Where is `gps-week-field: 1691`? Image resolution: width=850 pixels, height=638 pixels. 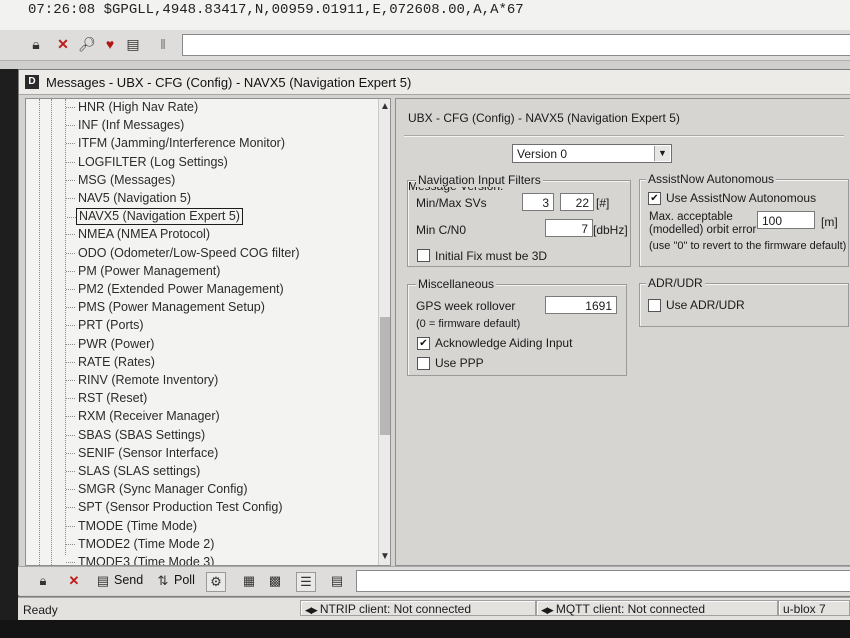
gps-week-field: 1691 is located at coordinates (581, 305).